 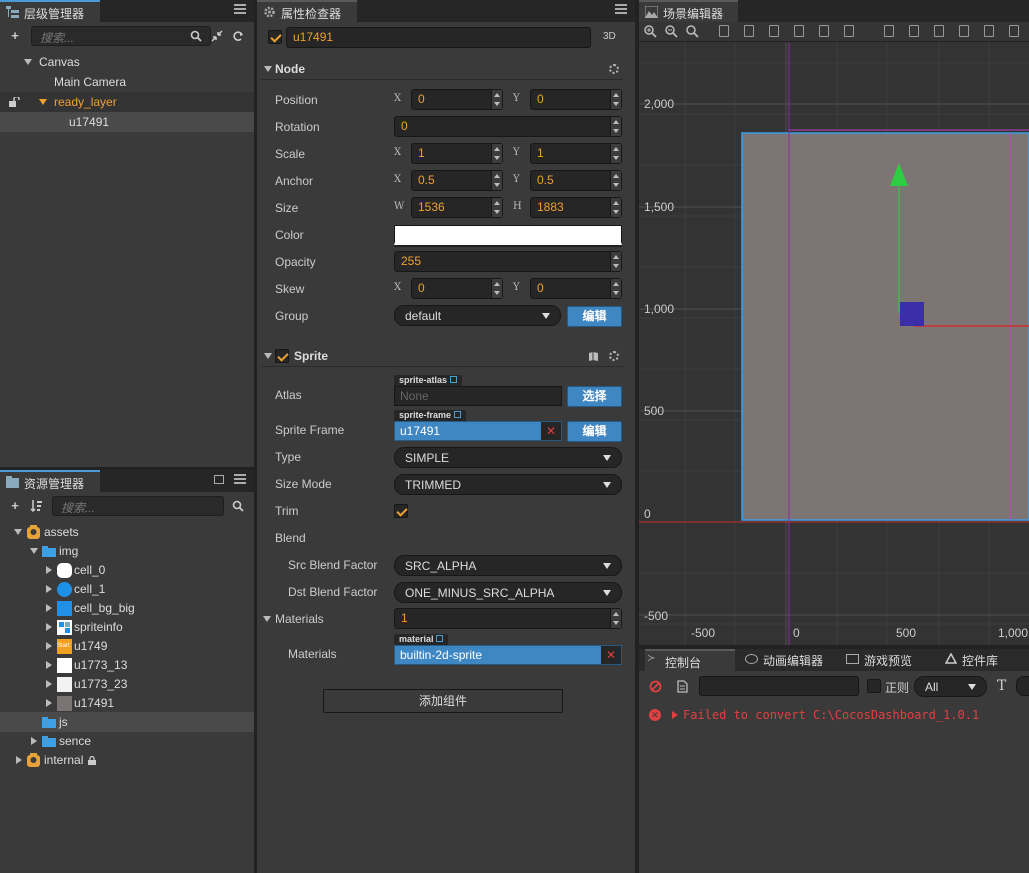 What do you see at coordinates (774, 31) in the screenshot?
I see `align-right-icon` at bounding box center [774, 31].